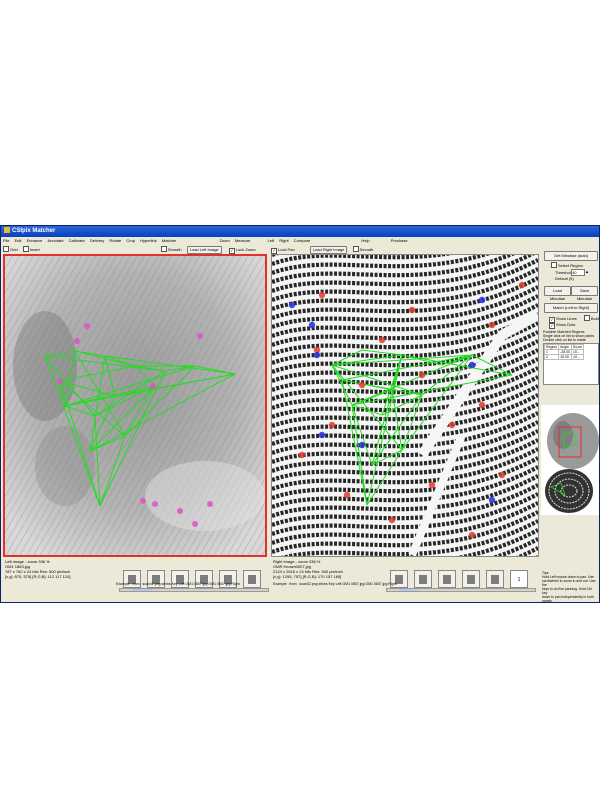 The height and width of the screenshot is (800, 600). Describe the element at coordinates (365, 240) in the screenshot. I see `menu-help: Help` at that location.